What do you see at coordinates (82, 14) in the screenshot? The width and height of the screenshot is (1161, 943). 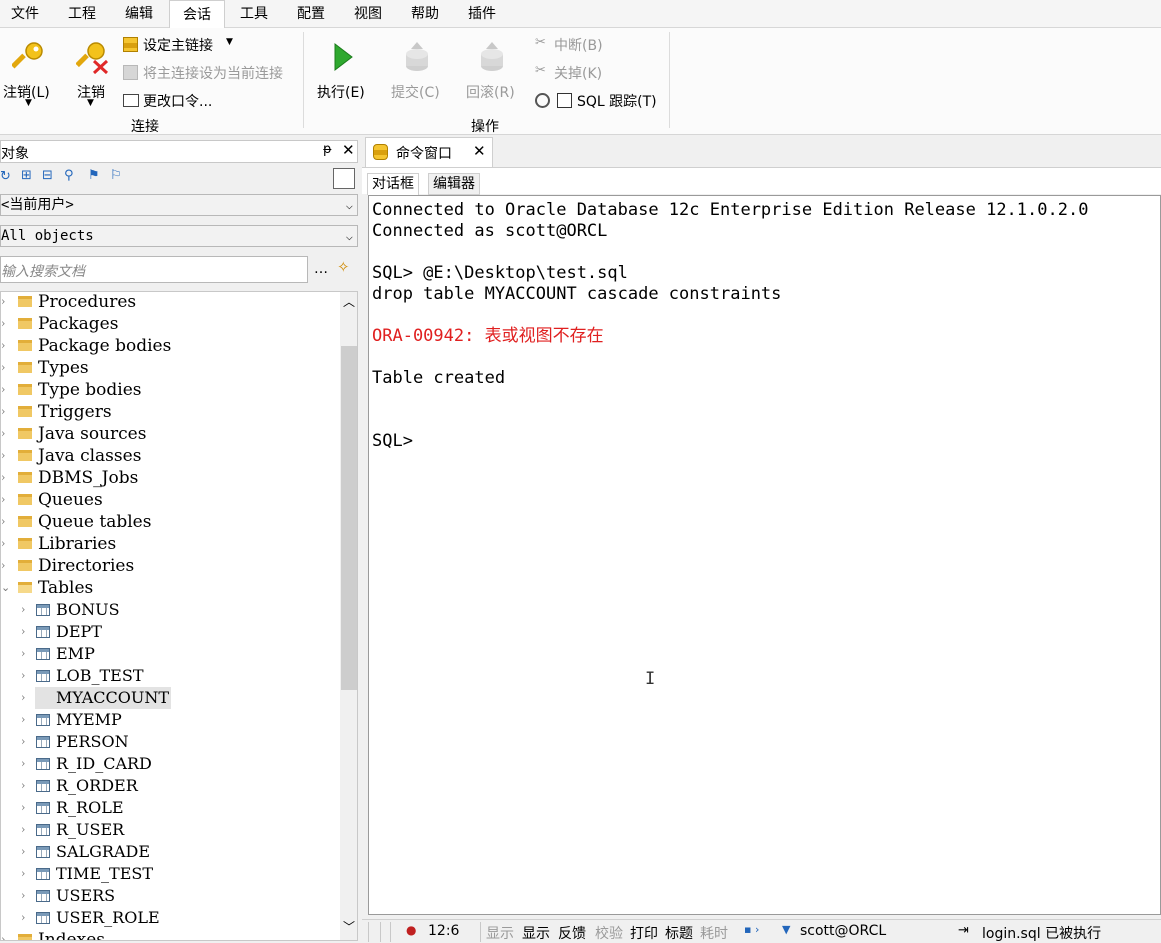 I see `menu-project: 工程` at bounding box center [82, 14].